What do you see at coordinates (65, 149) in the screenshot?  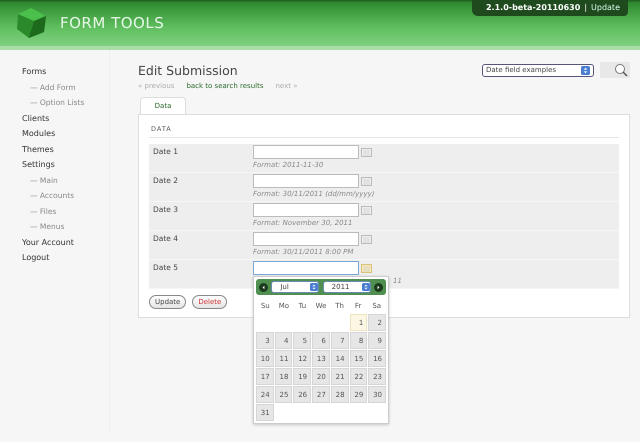 I see `sidebar-item: Themes` at bounding box center [65, 149].